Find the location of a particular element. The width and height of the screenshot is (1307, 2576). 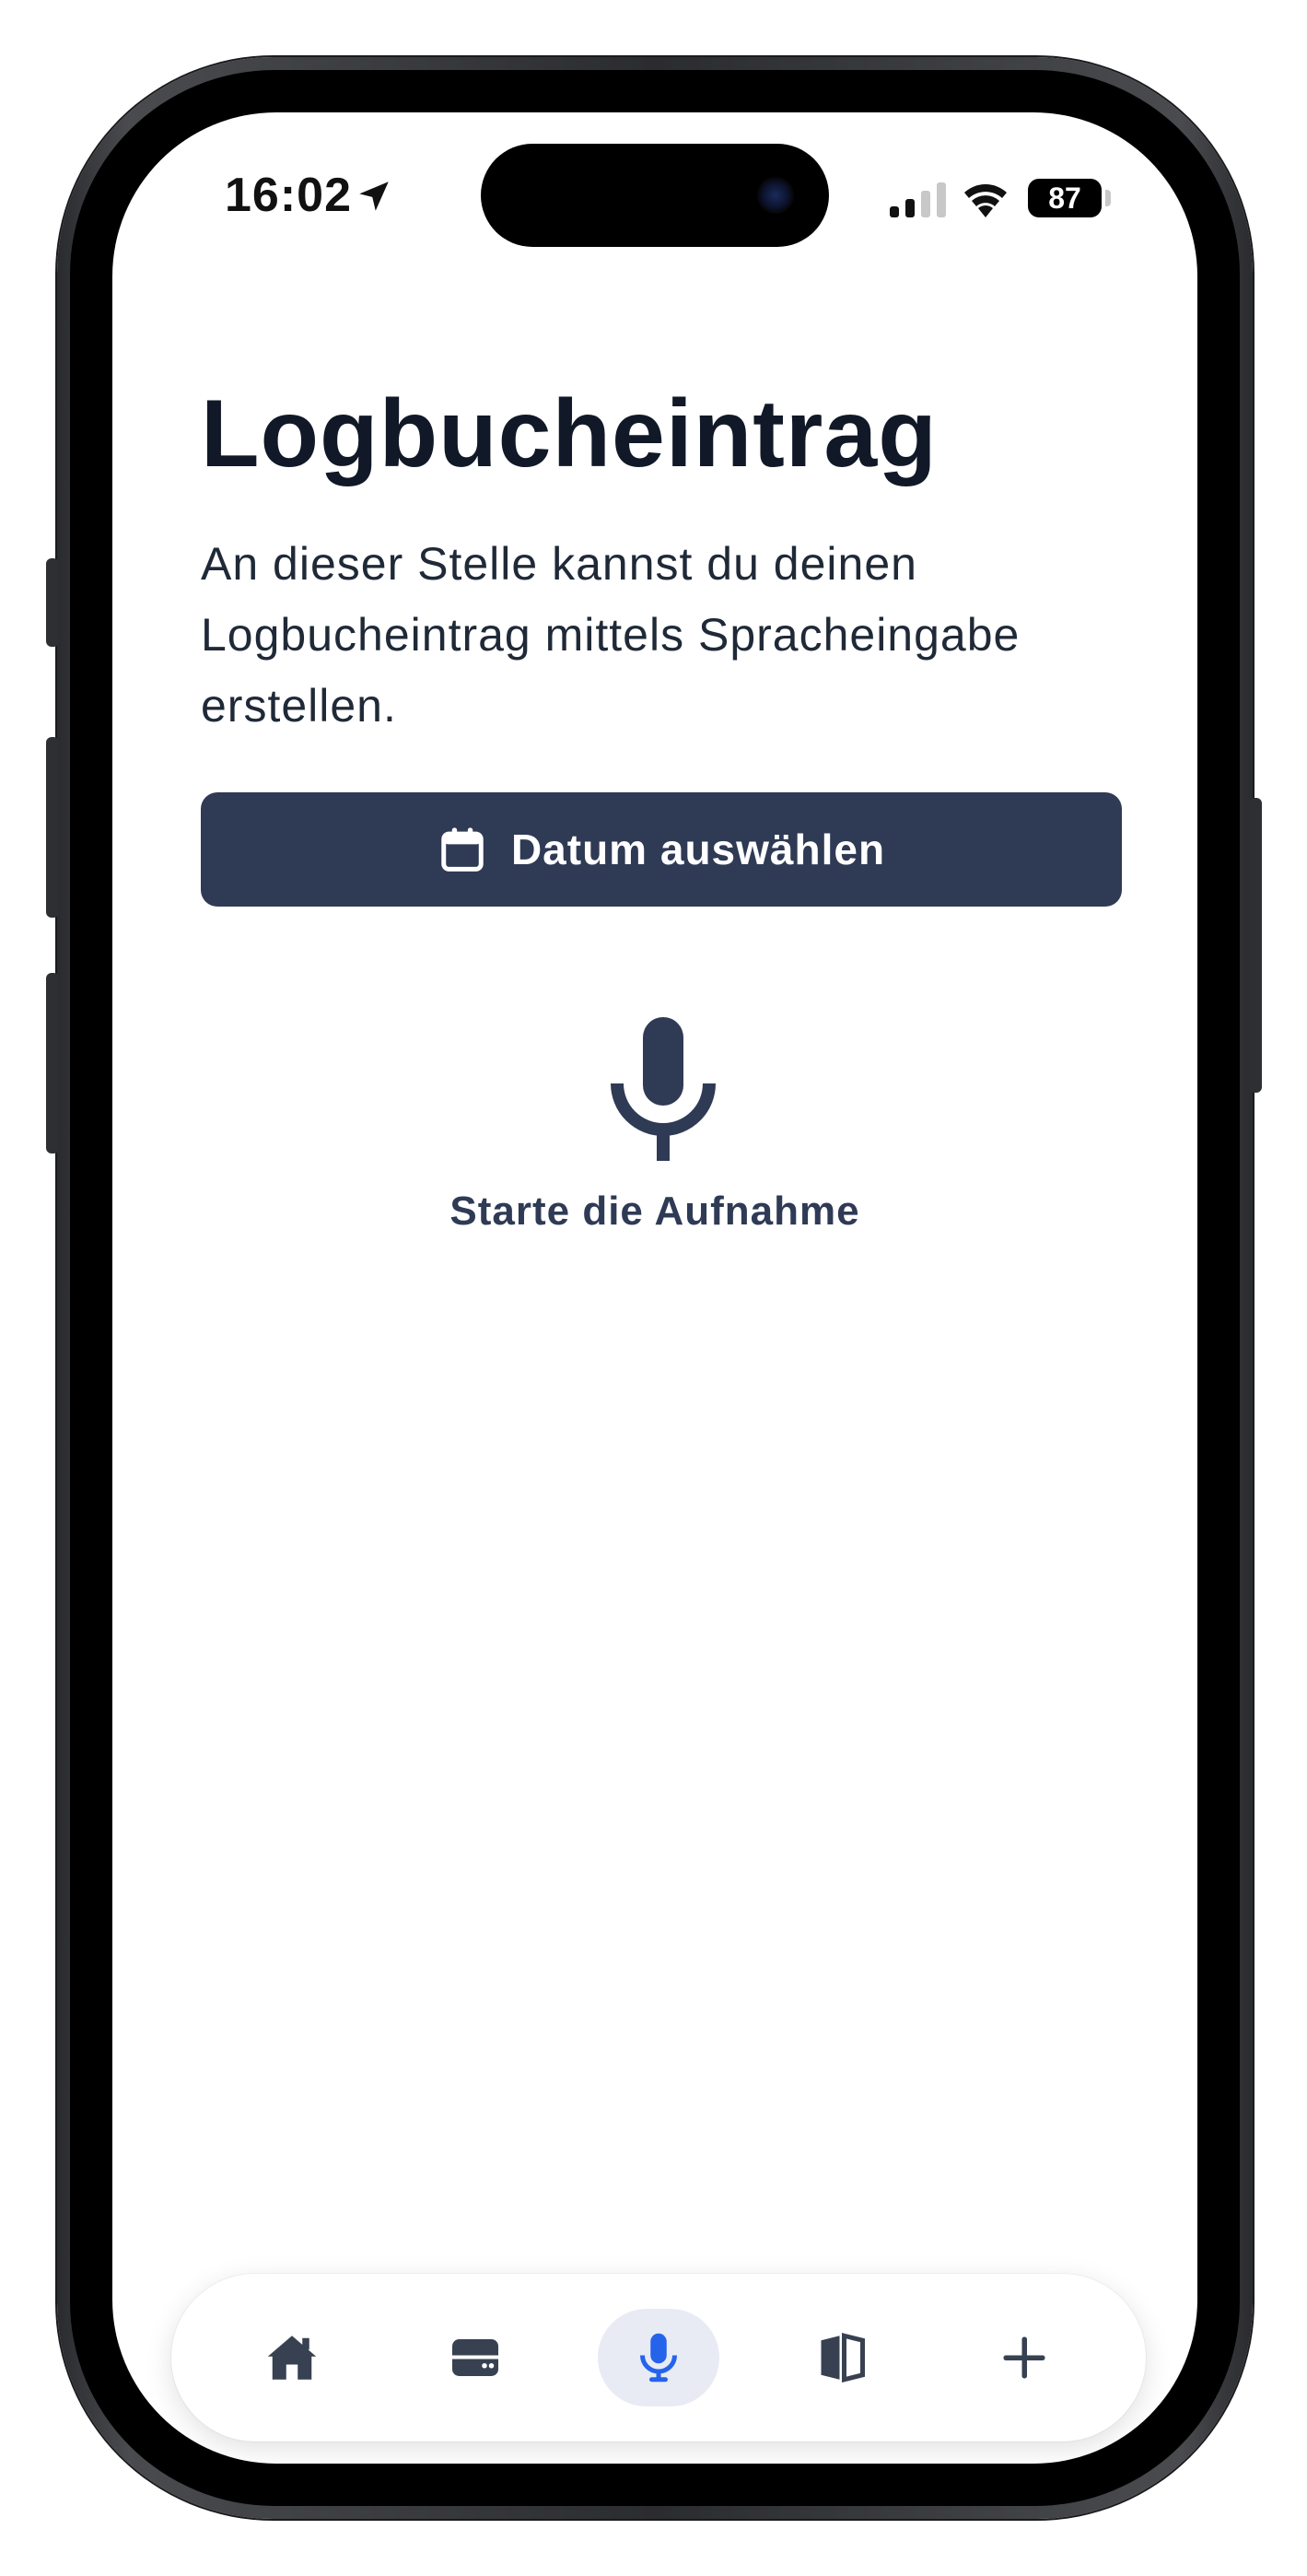

battery-tip is located at coordinates (1108, 198).